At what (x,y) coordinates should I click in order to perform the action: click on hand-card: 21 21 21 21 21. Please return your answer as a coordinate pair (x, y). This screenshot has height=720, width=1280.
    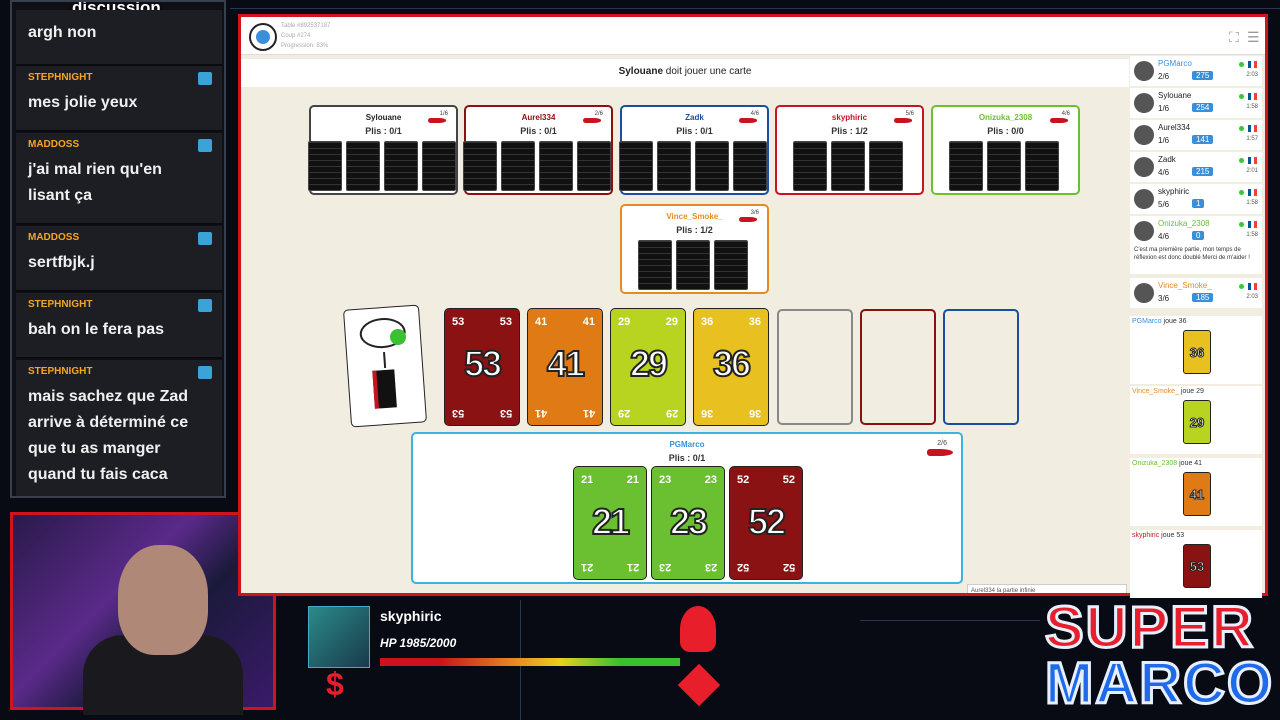
    Looking at the image, I should click on (610, 523).